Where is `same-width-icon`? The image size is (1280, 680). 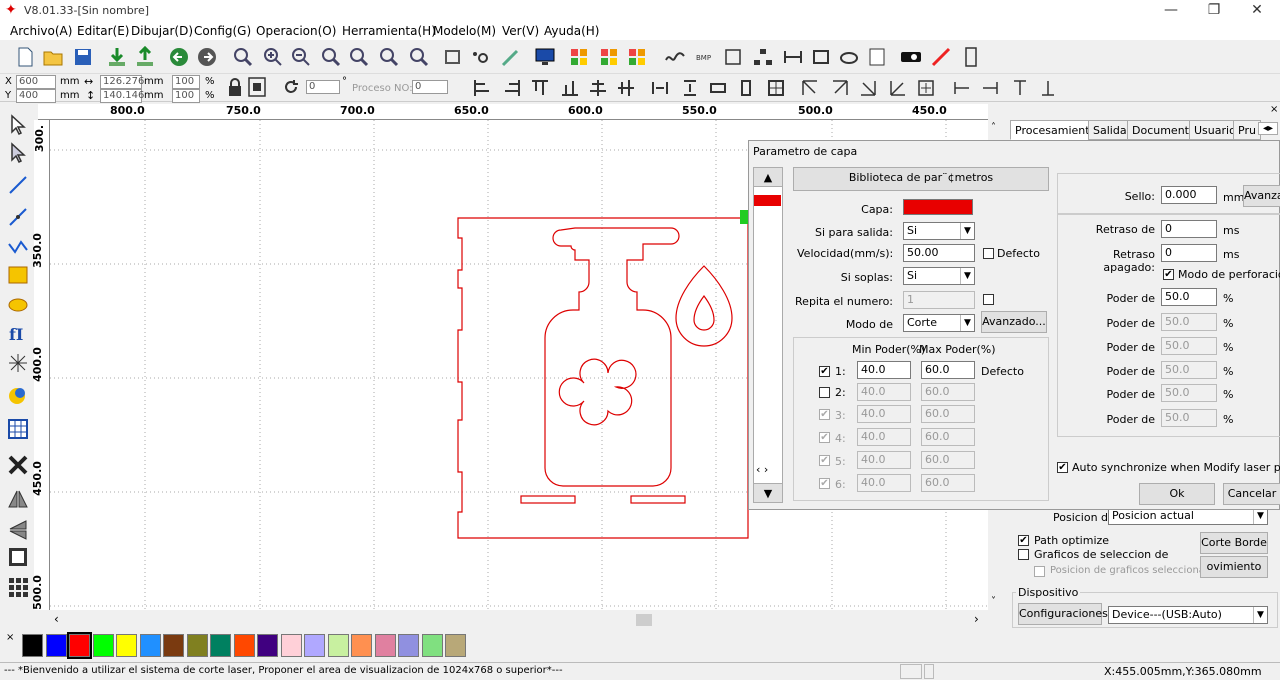
same-width-icon is located at coordinates (718, 88).